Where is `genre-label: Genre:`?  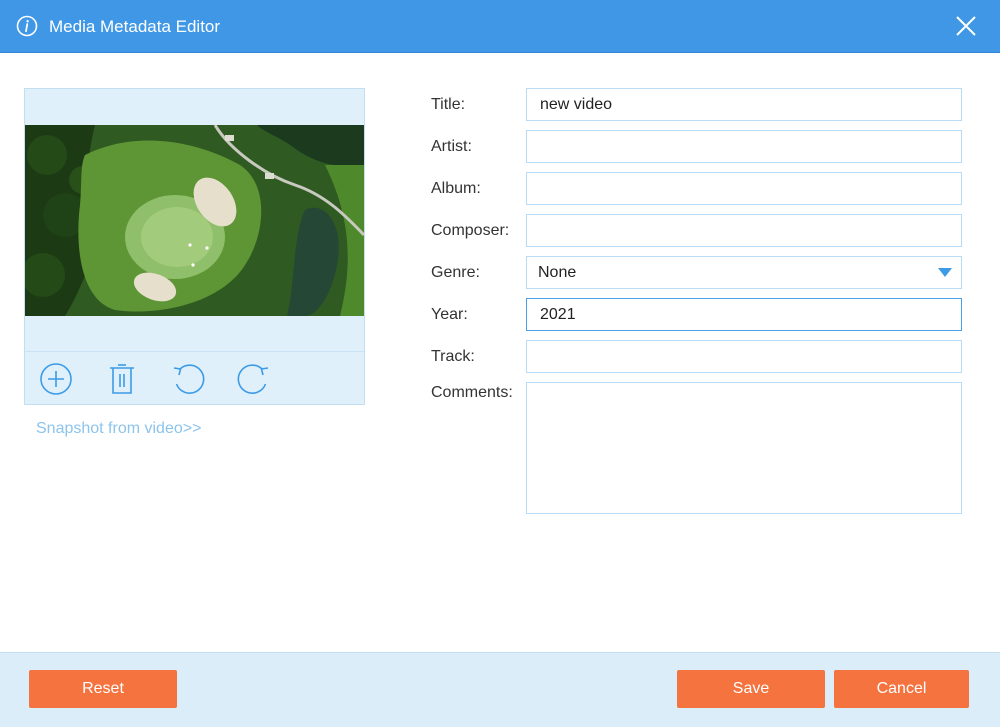
genre-label: Genre: is located at coordinates (455, 272).